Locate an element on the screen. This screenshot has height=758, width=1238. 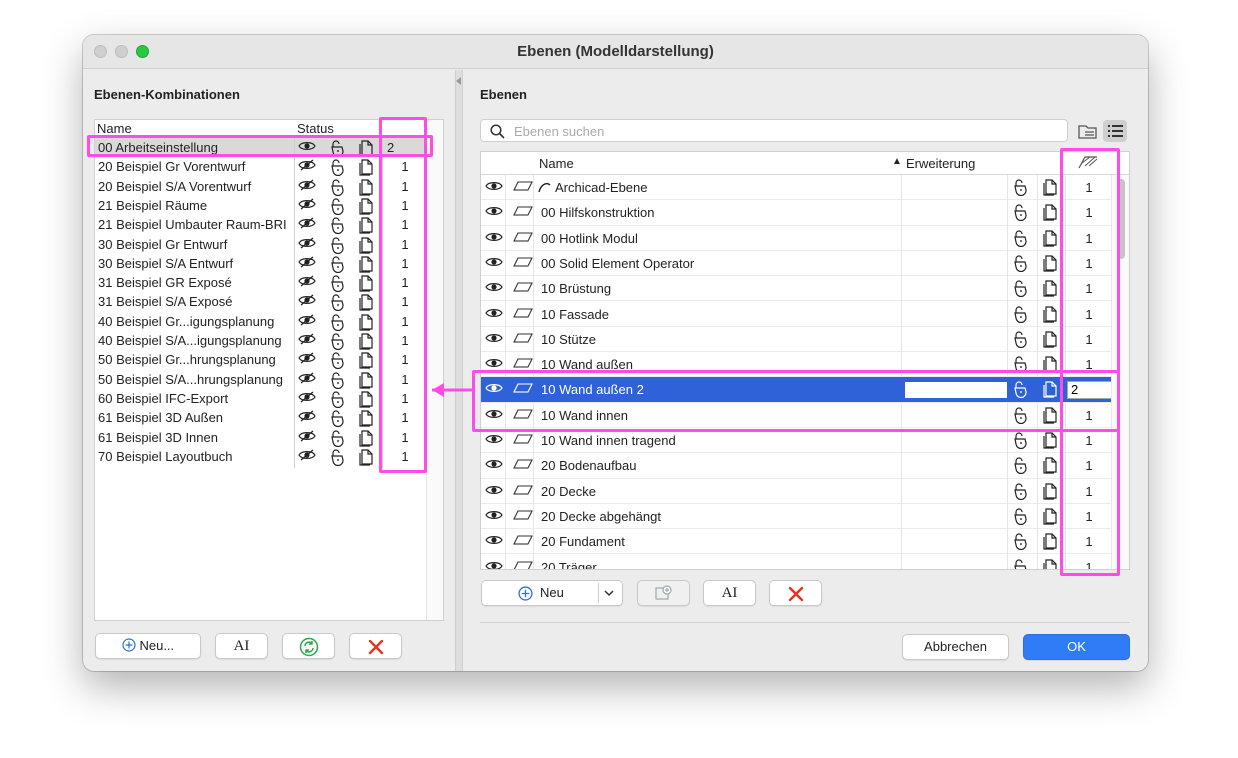
delete-layer-button is located at coordinates (795, 593).